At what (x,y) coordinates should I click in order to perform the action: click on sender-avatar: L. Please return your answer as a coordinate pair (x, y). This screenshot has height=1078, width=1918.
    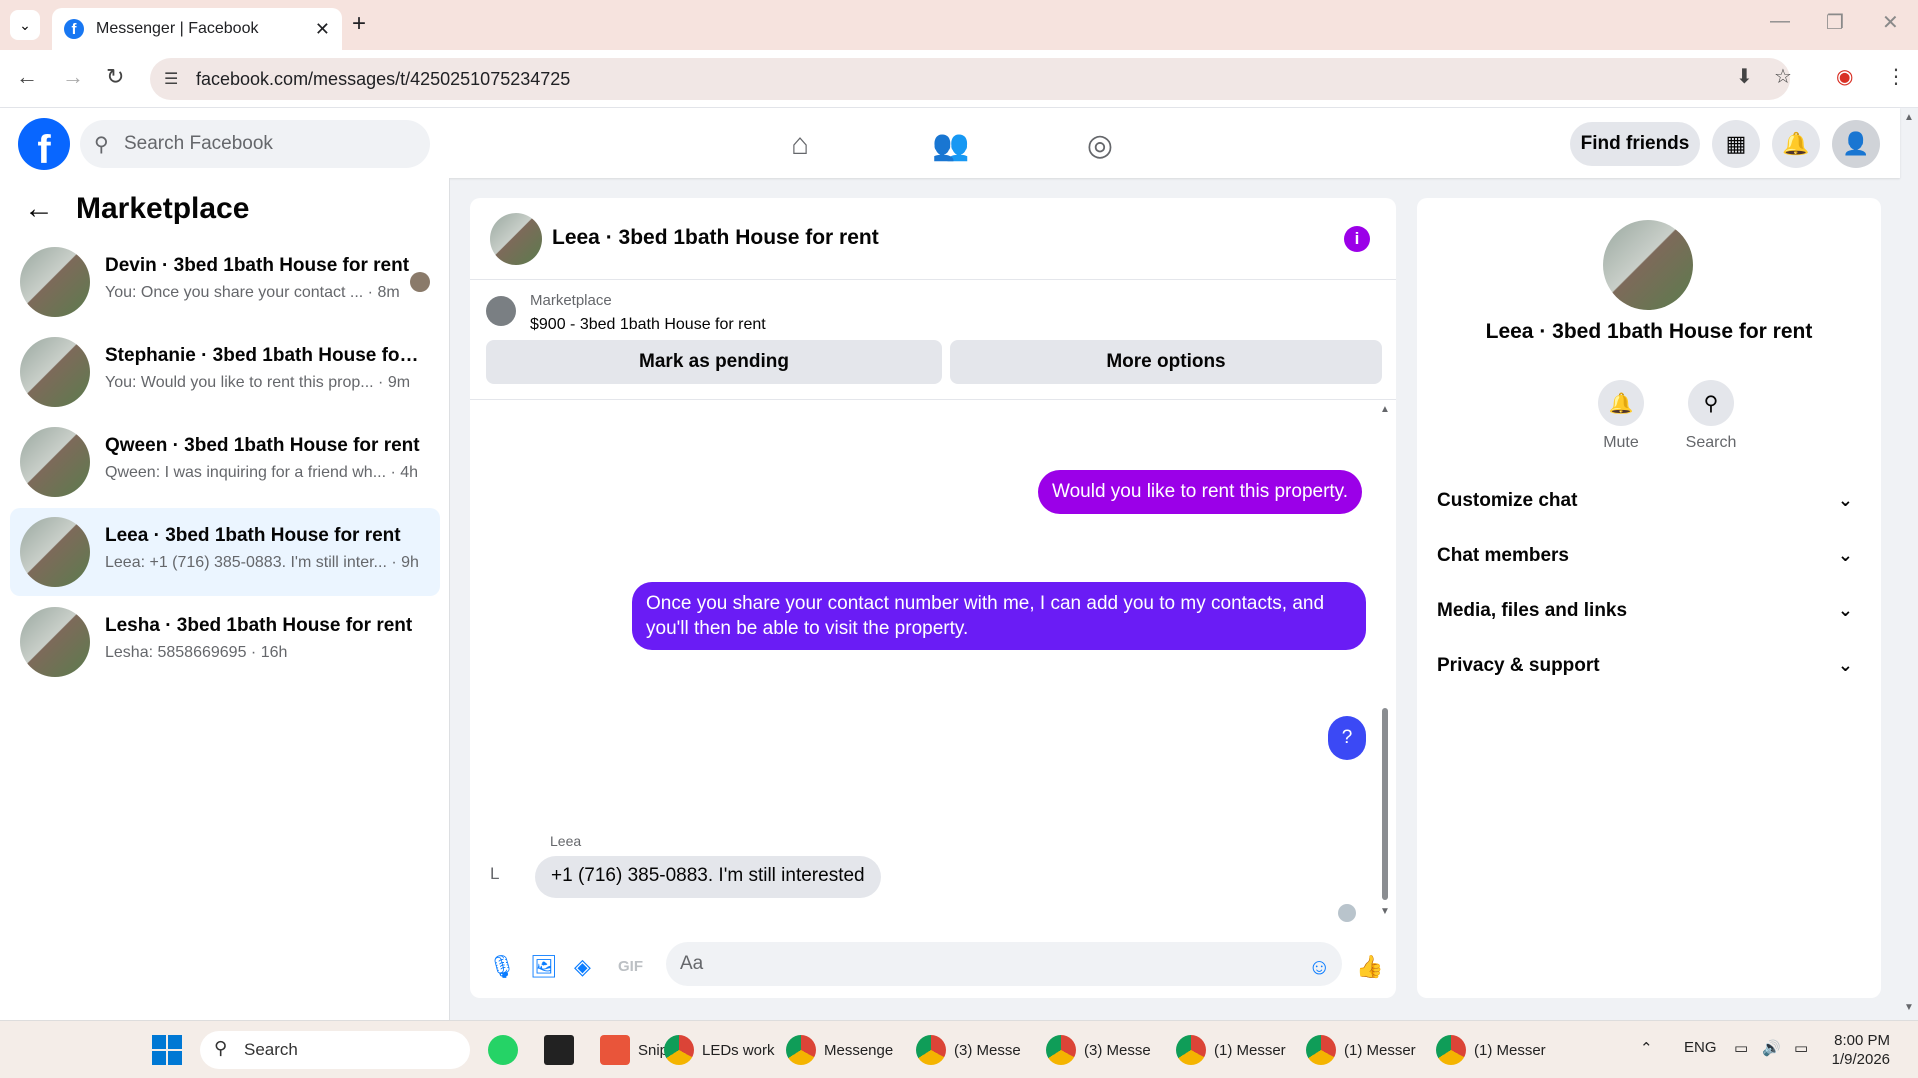
    Looking at the image, I should click on (494, 874).